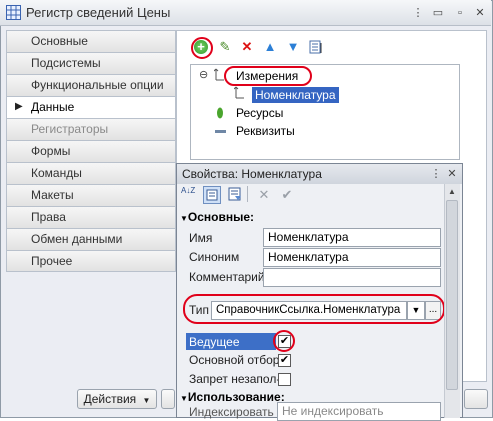  What do you see at coordinates (52, 195) in the screenshot?
I see `sidebar-item-label: Макеты` at bounding box center [52, 195].